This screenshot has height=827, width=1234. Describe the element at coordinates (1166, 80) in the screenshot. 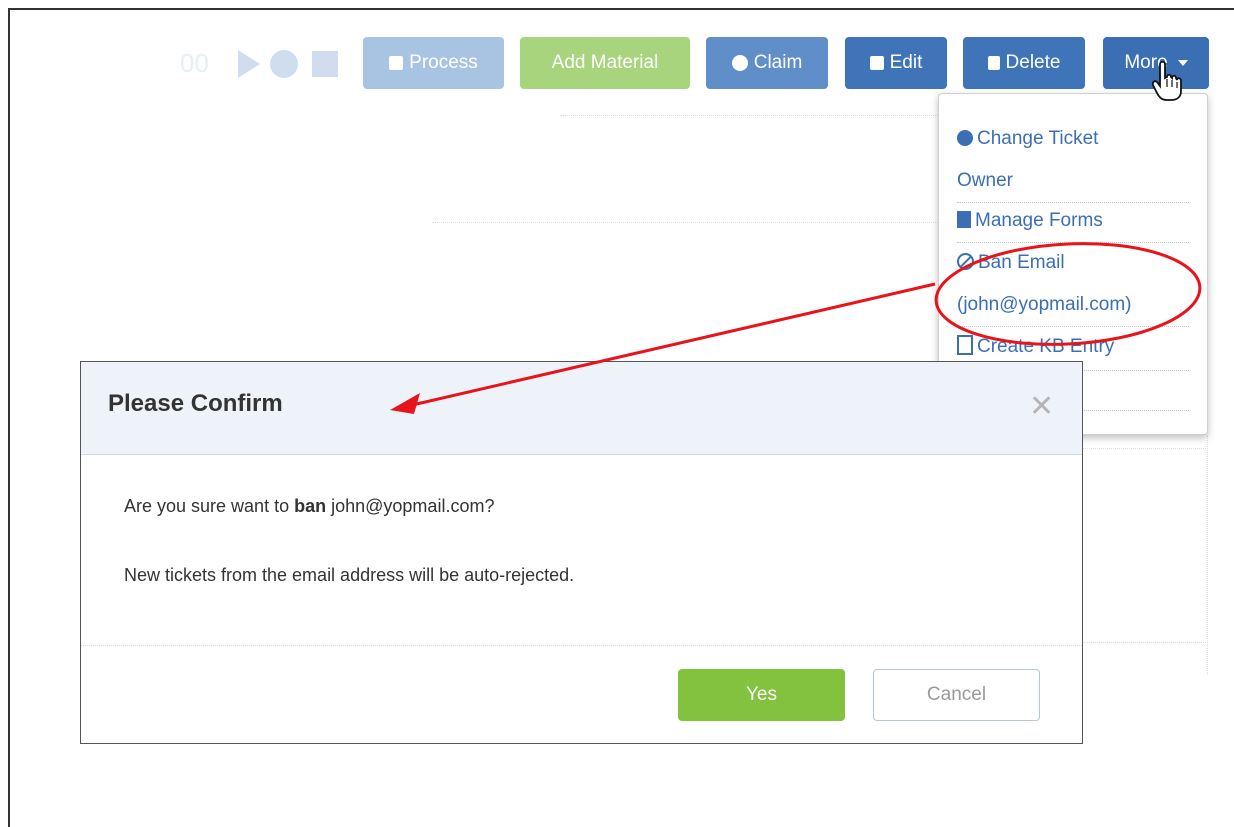

I see `hand-cursor-icon` at that location.